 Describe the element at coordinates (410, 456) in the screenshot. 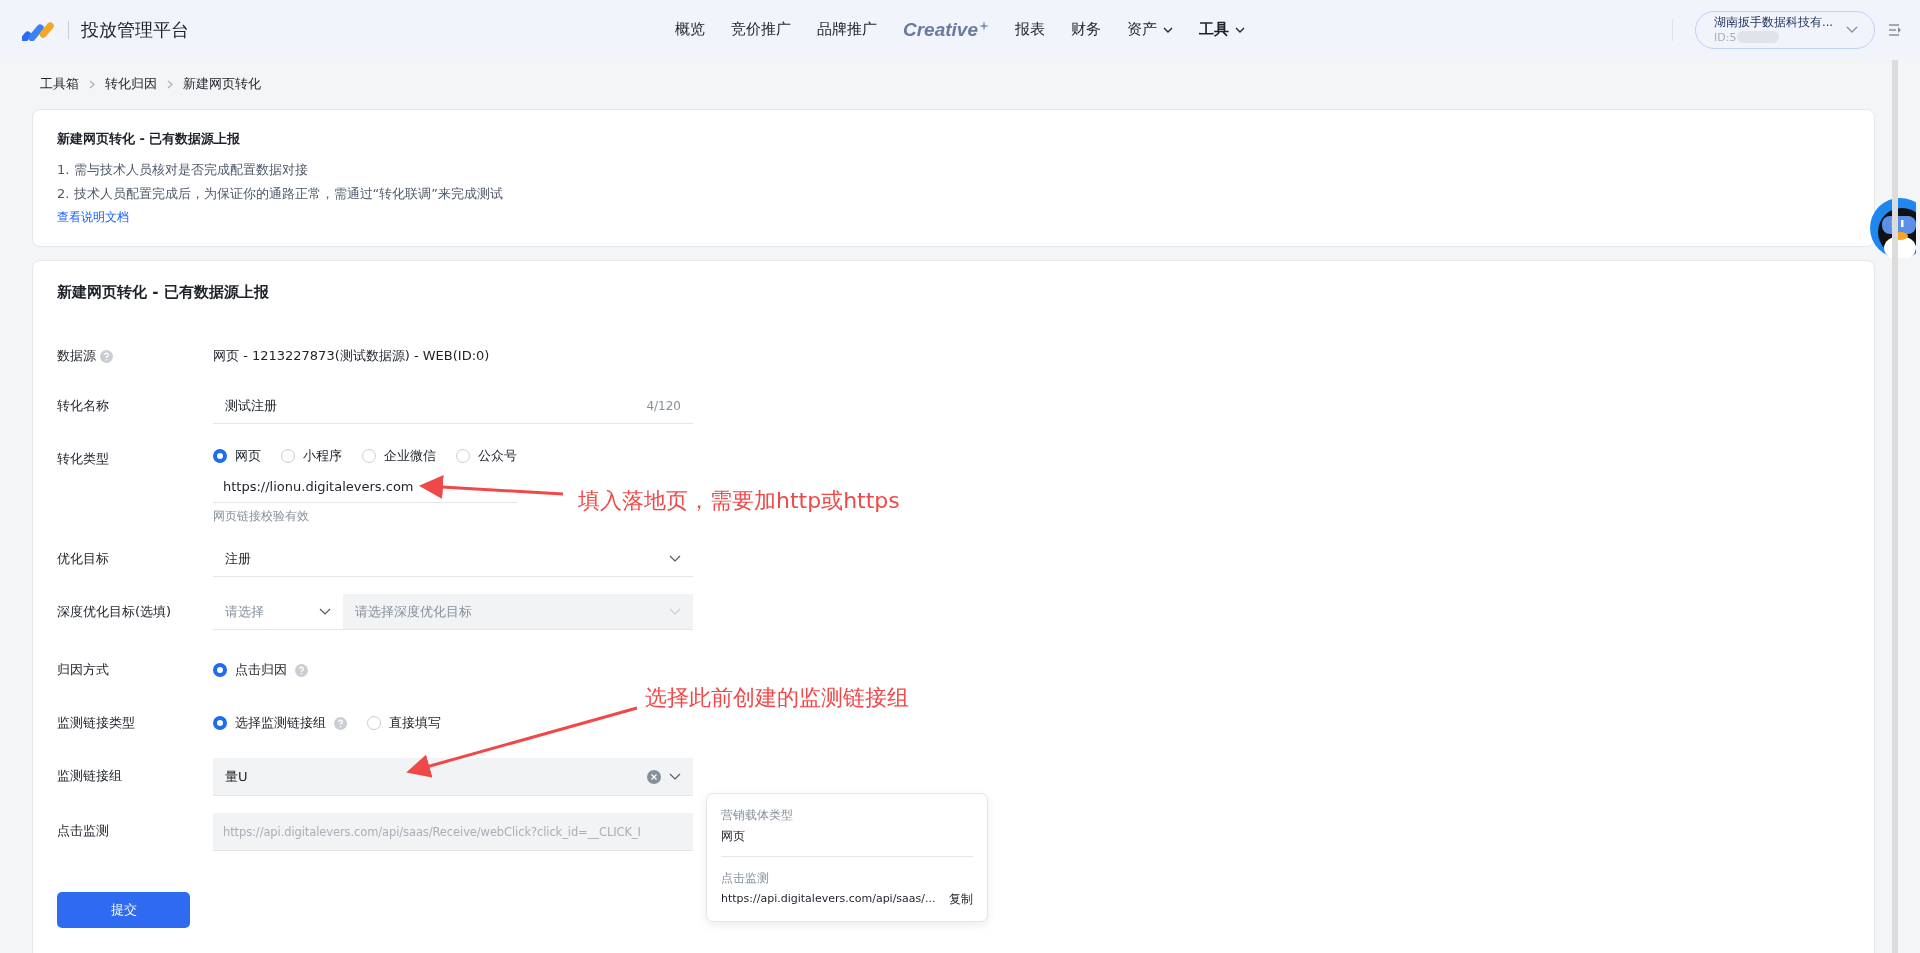

I see `radio-label: 企业微信` at that location.